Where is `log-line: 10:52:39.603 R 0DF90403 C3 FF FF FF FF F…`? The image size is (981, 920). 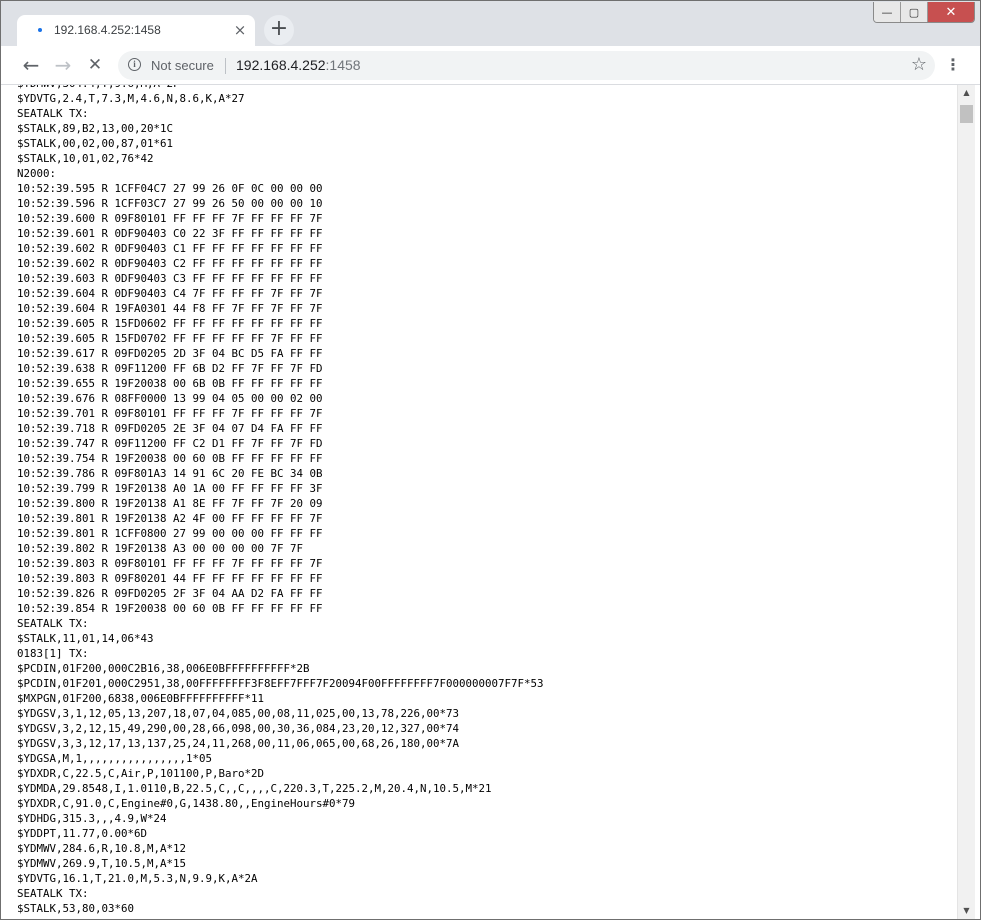 log-line: 10:52:39.603 R 0DF90403 C3 FF FF FF FF F… is located at coordinates (170, 278).